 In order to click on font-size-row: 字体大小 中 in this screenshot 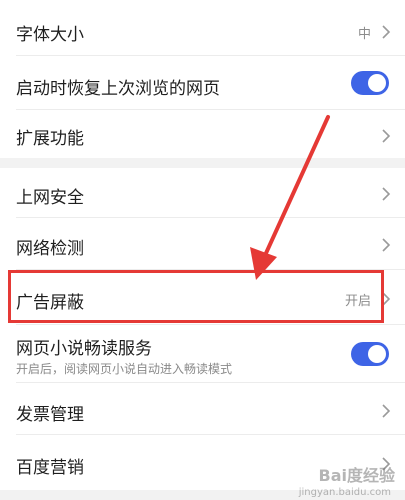, I will do `click(202, 28)`.